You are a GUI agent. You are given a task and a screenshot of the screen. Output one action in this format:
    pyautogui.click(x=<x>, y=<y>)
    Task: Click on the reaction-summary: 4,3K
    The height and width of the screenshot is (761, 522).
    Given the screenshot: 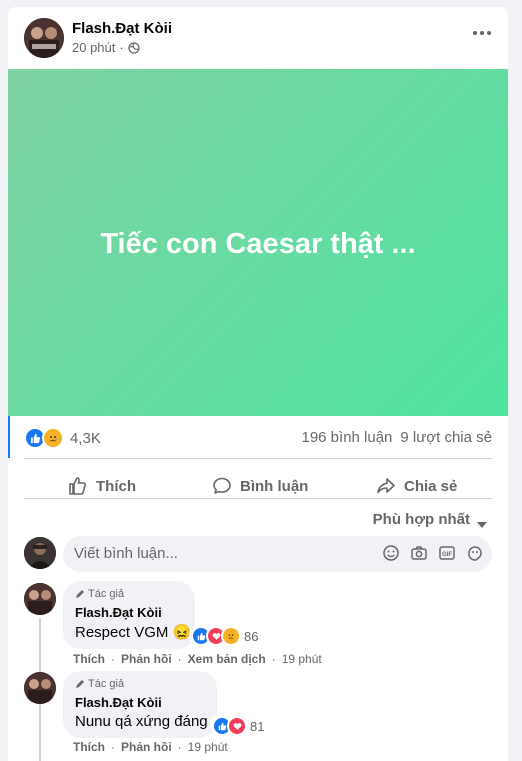 What is the action you would take?
    pyautogui.click(x=62, y=438)
    